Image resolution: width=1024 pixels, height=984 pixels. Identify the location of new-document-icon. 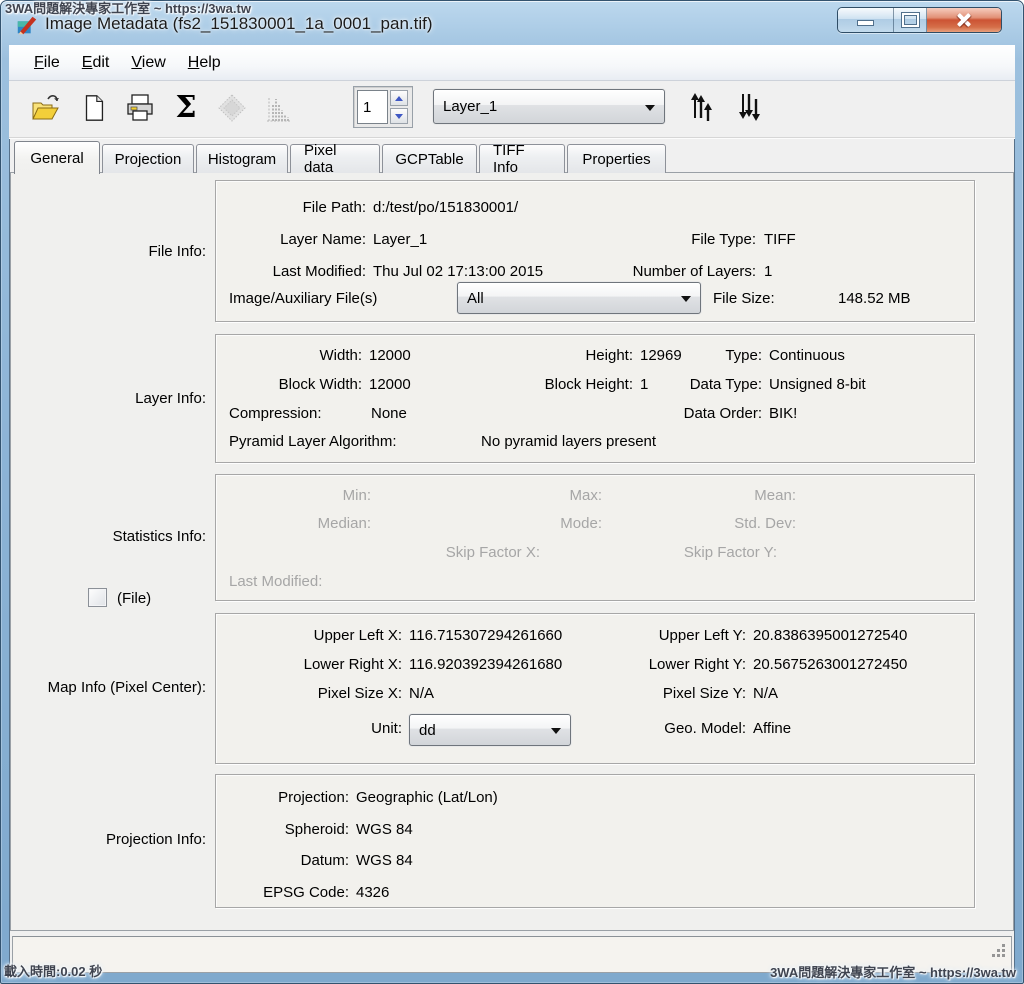
(94, 108).